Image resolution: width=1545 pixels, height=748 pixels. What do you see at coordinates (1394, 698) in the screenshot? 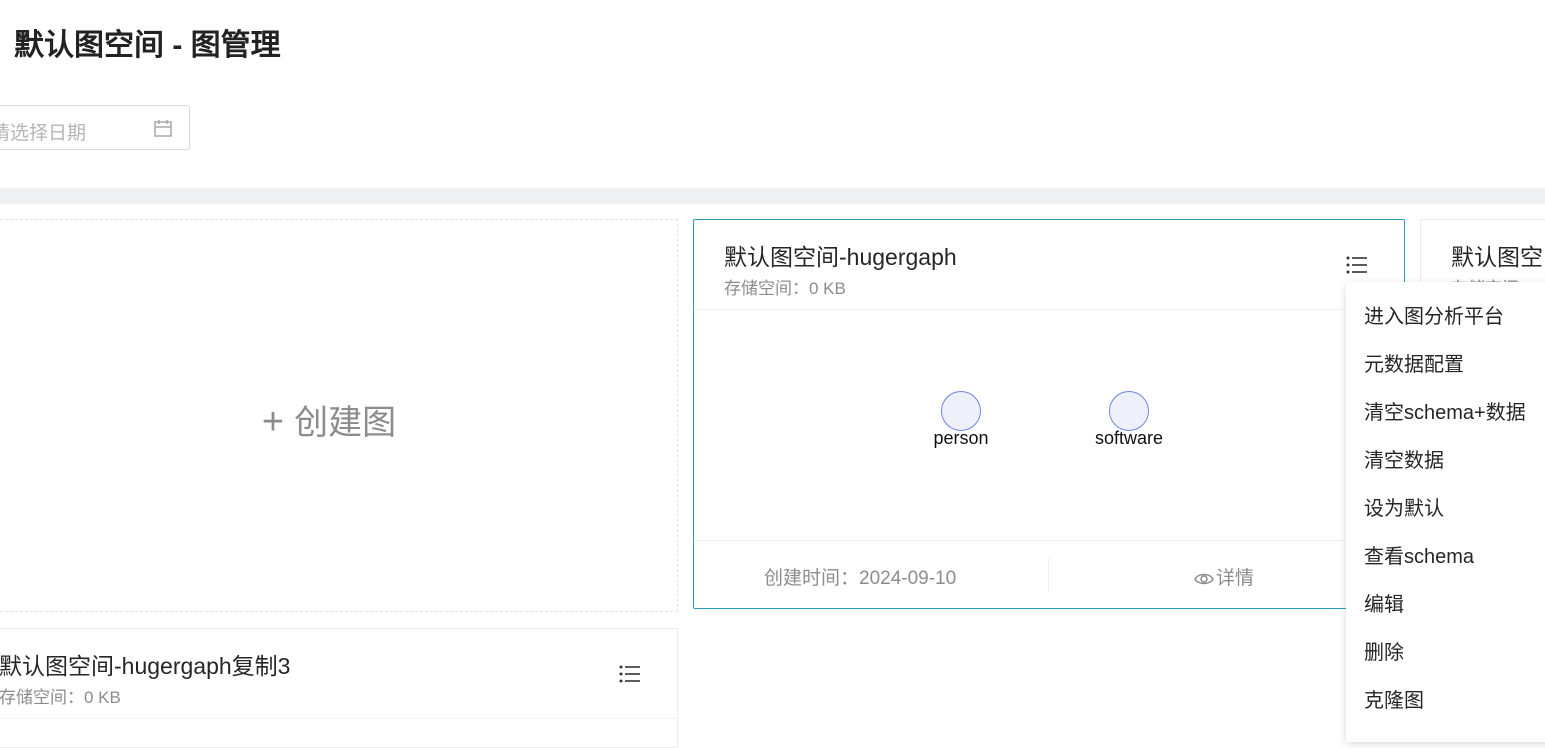
I see `menu-item-clone: 克隆图` at bounding box center [1394, 698].